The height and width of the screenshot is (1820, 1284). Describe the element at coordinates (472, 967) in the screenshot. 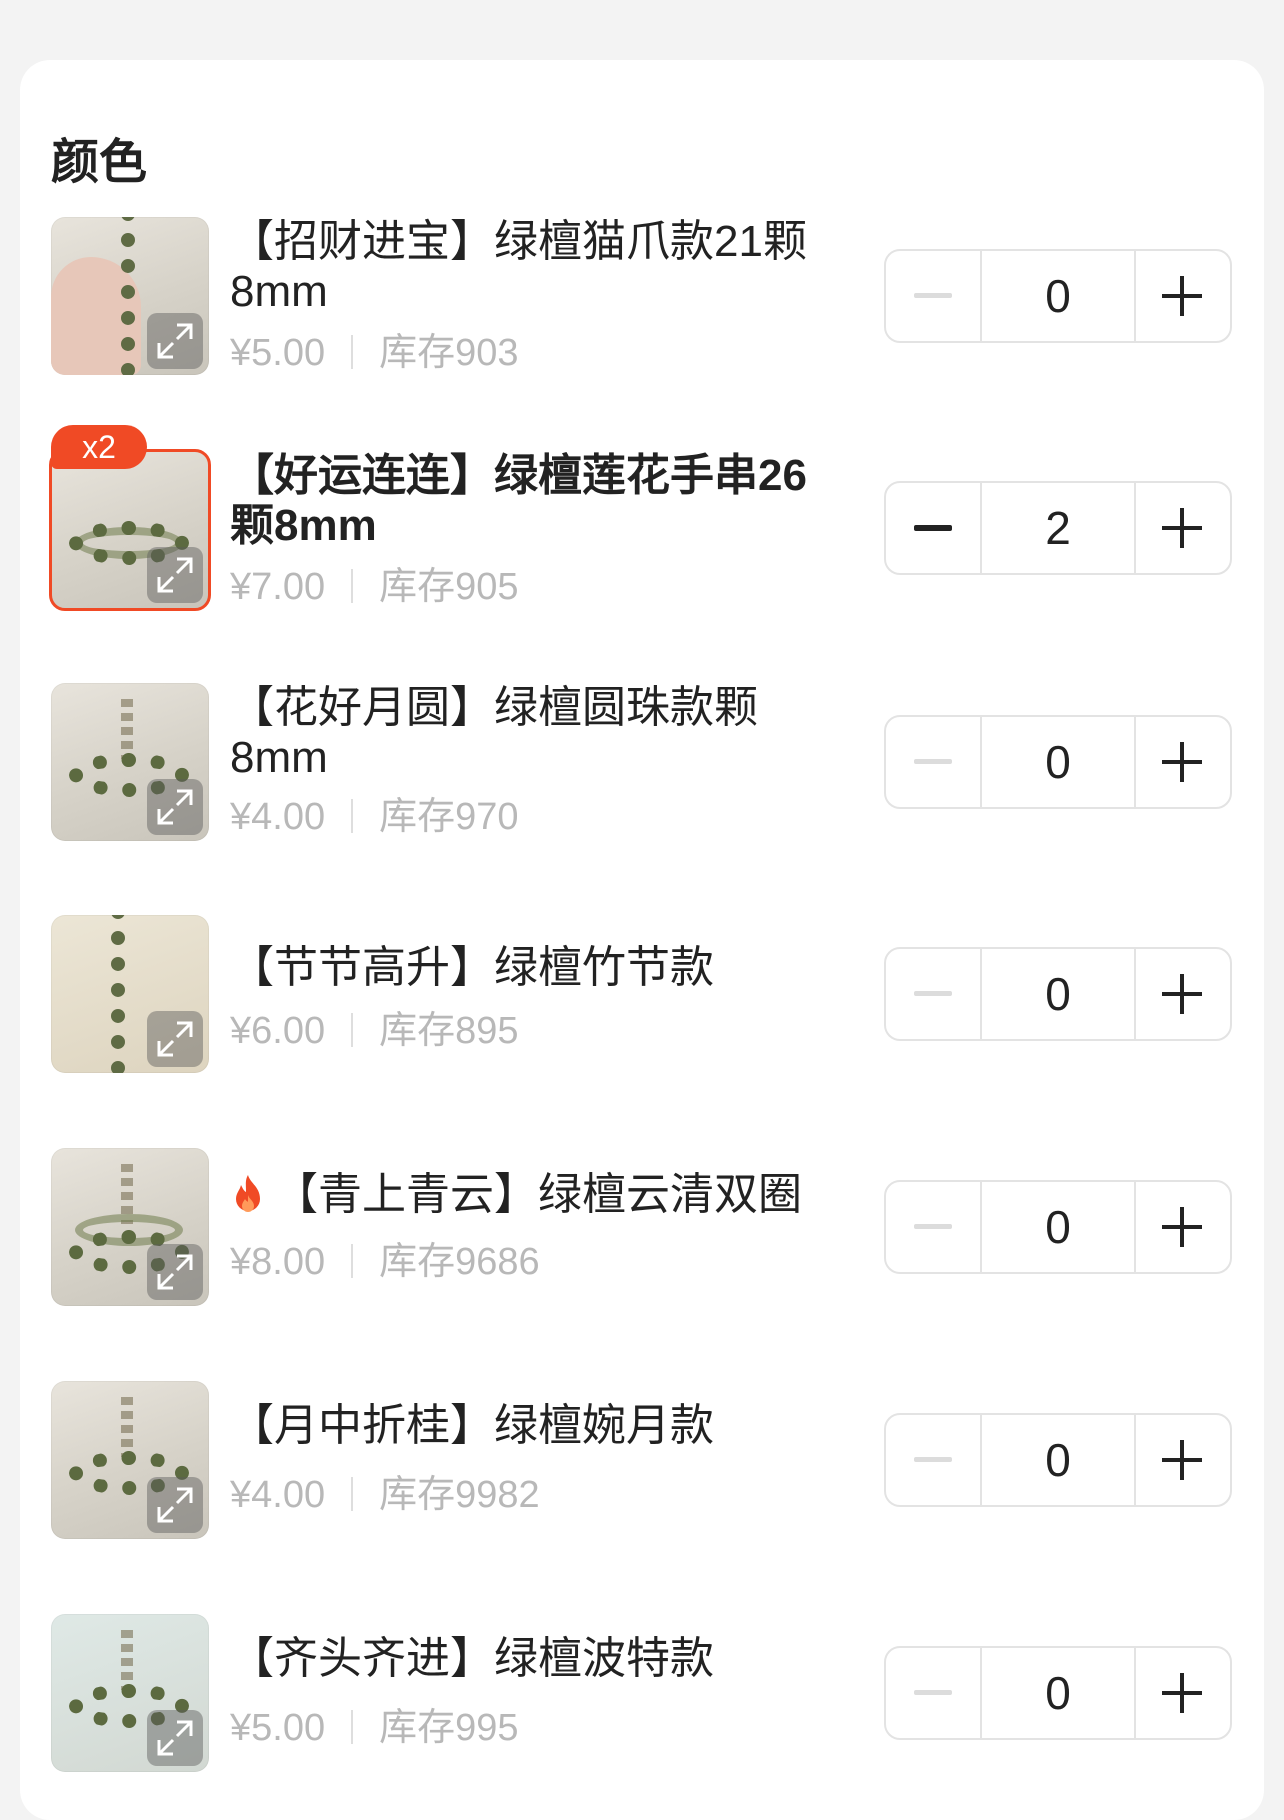

I see `product-name: 【节节高升】绿檀竹节款` at that location.